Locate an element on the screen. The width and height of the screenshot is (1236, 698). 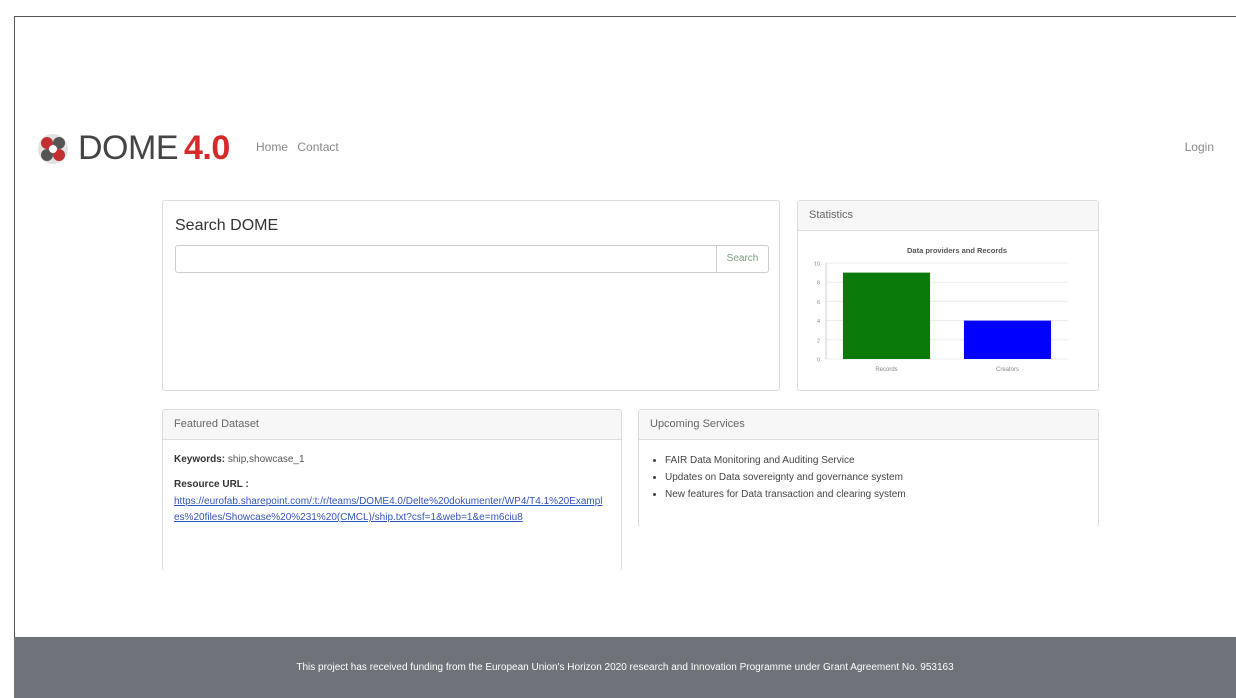
brand-version: 4.0 is located at coordinates (207, 148).